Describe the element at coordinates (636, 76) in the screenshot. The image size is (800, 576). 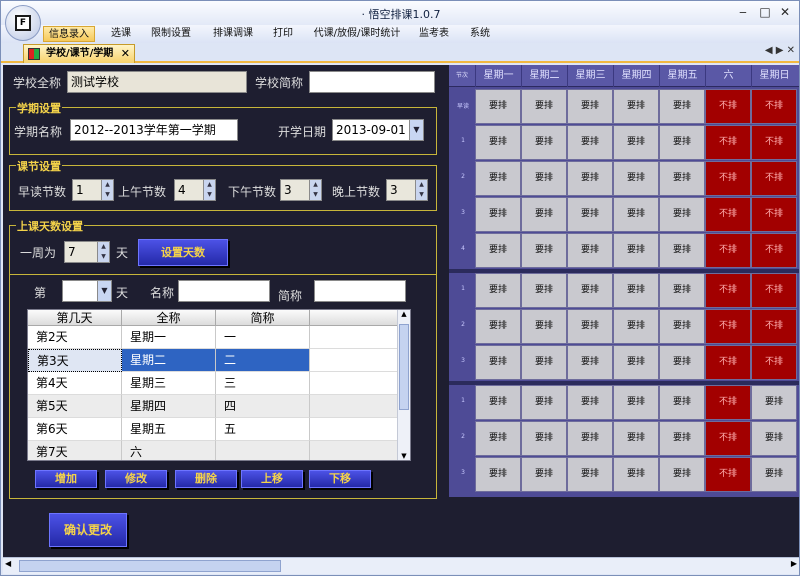
I see `grid-column-header: 星期四` at that location.